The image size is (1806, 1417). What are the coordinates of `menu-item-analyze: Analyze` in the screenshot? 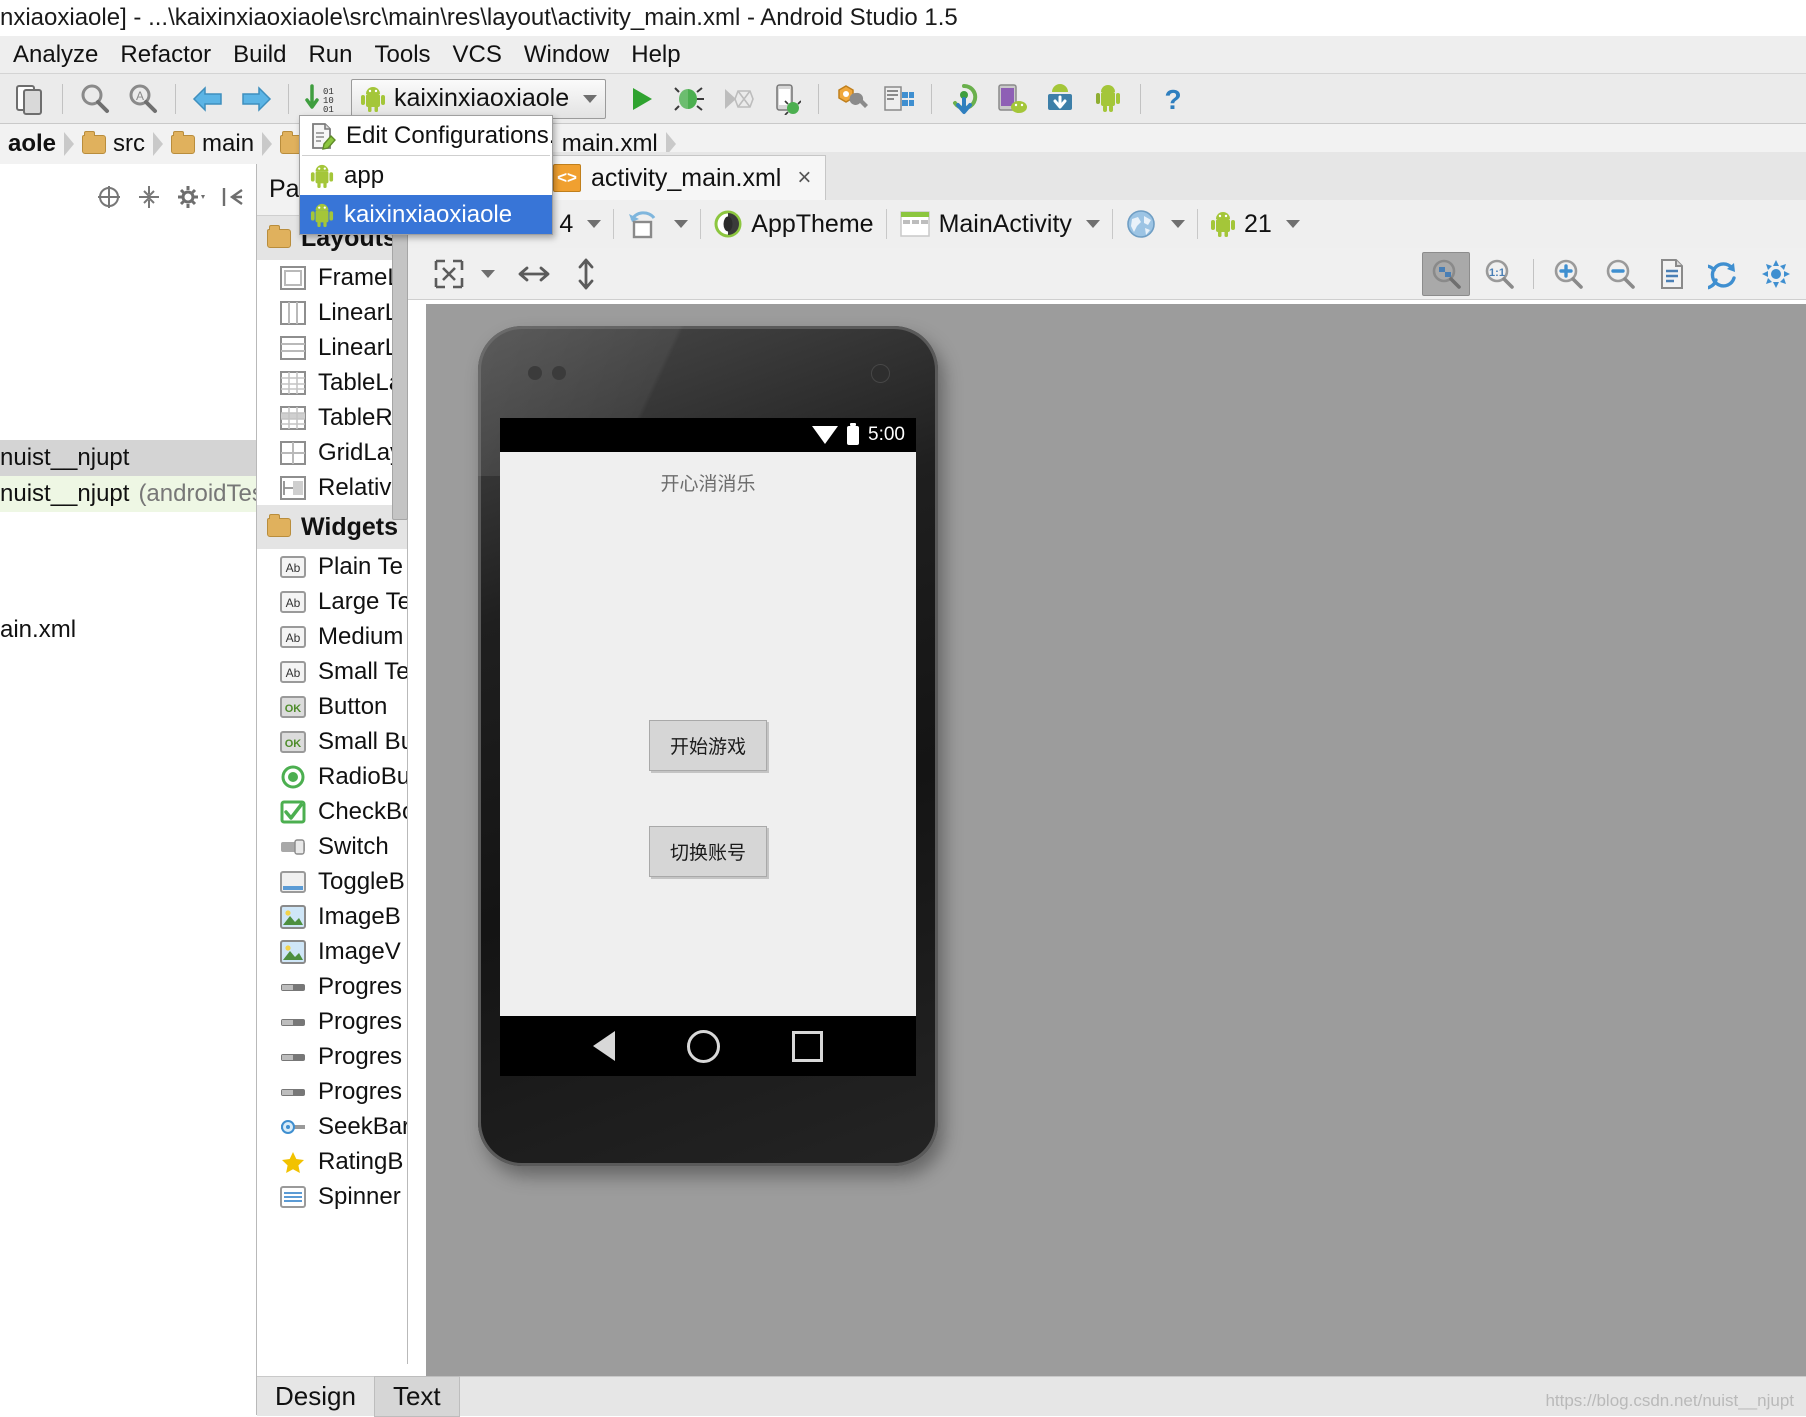 It's located at (55, 55).